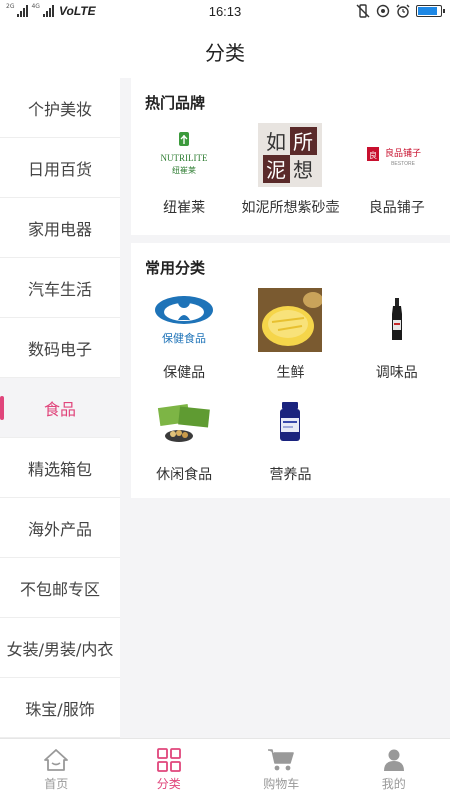  Describe the element at coordinates (60, 708) in the screenshot. I see `sidebar-item-jewelry: 珠宝/服饰` at that location.